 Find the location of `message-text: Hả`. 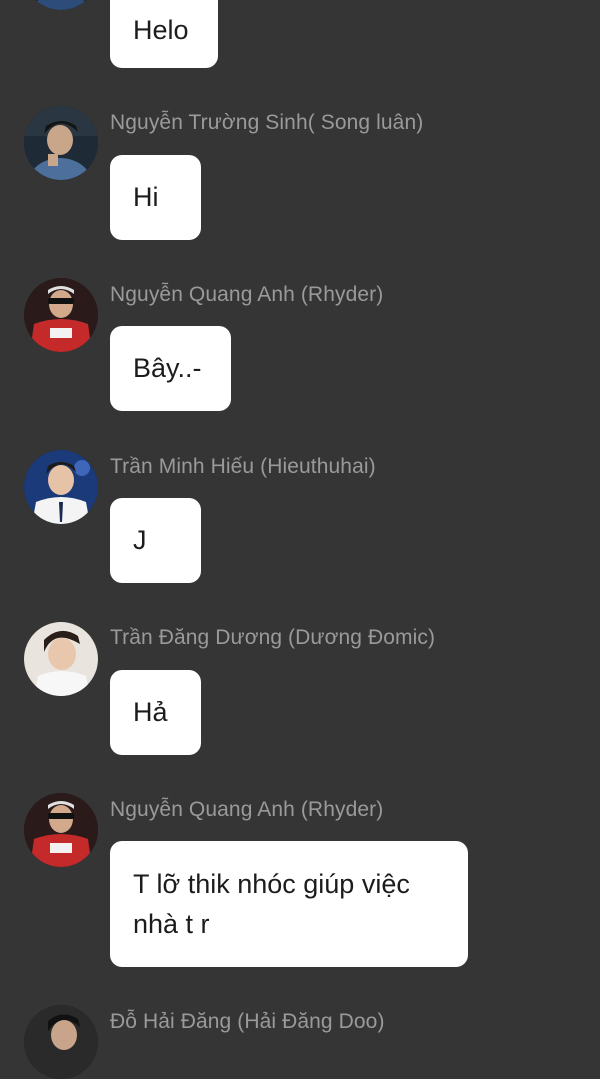

message-text: Hả is located at coordinates (150, 712).